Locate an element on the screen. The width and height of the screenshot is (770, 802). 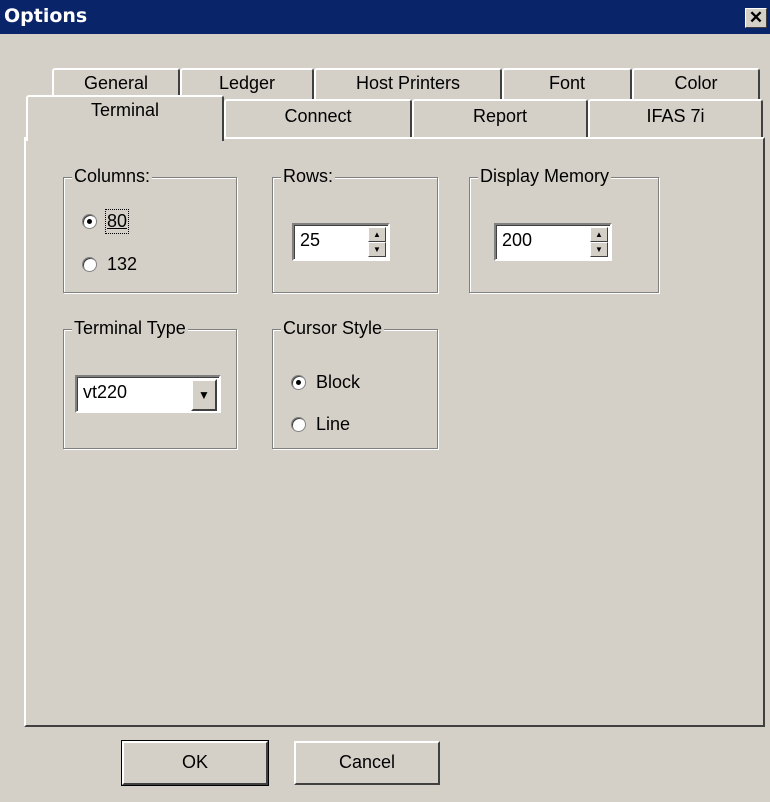
display-memory-group: Display Memory 200 ▲ ▼ is located at coordinates (564, 229).